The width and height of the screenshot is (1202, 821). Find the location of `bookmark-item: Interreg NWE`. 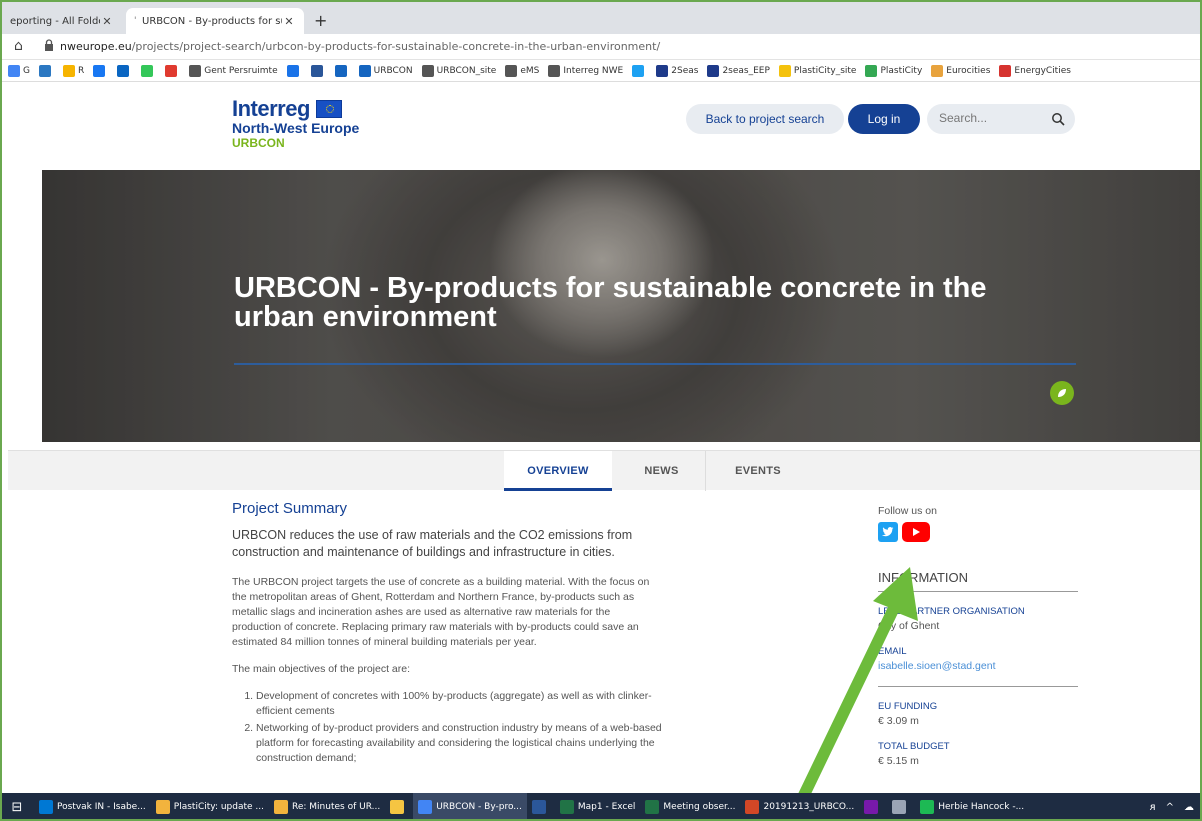

bookmark-item: Interreg NWE is located at coordinates (586, 70).